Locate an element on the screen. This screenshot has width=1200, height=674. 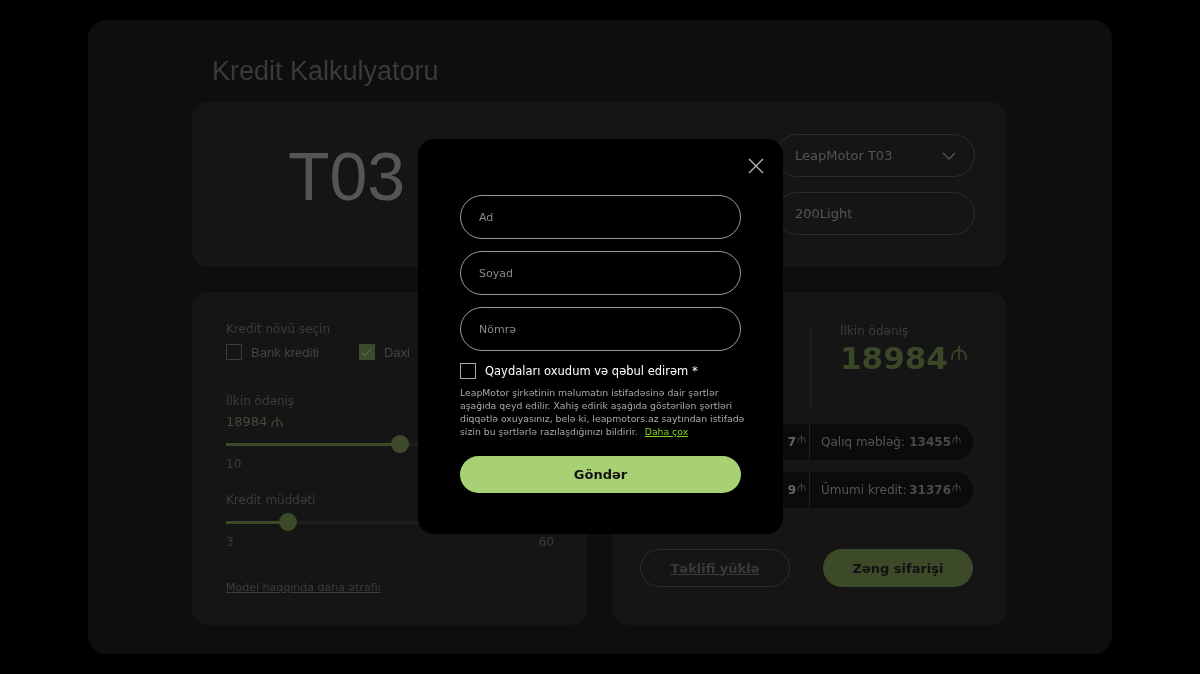
summary-value: 31376 is located at coordinates (930, 490).